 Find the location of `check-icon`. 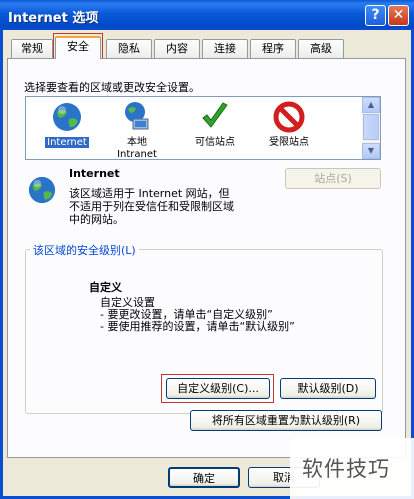

check-icon is located at coordinates (215, 115).